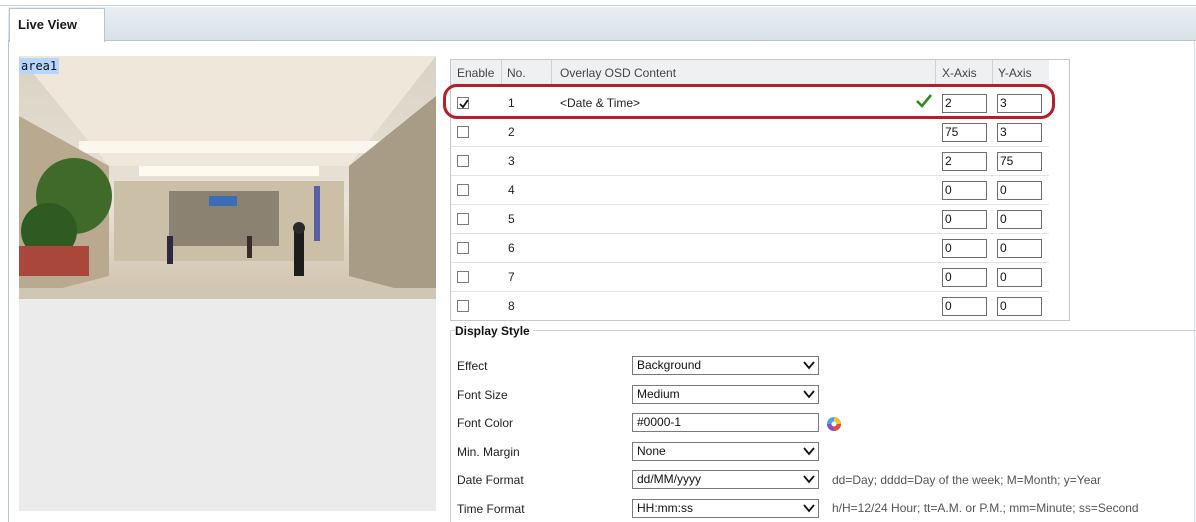  Describe the element at coordinates (1015, 73) in the screenshot. I see `header-y-axis: Y-Axis` at that location.